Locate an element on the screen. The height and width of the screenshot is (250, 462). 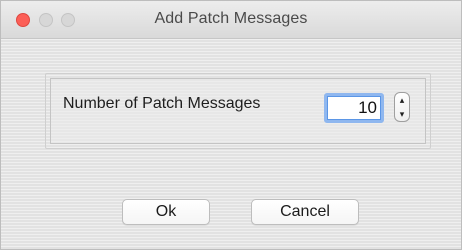
patch-count-input is located at coordinates (354, 108).